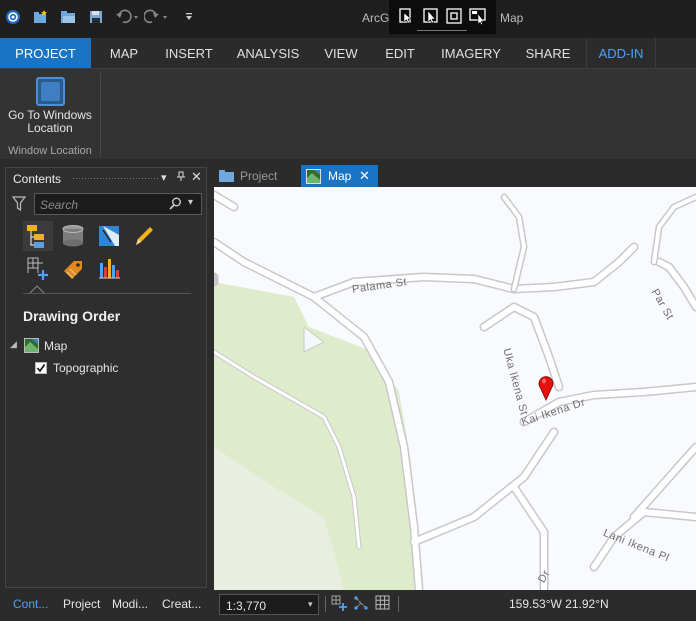 This screenshot has height=621, width=696. I want to click on tab-view: VIEW, so click(341, 53).